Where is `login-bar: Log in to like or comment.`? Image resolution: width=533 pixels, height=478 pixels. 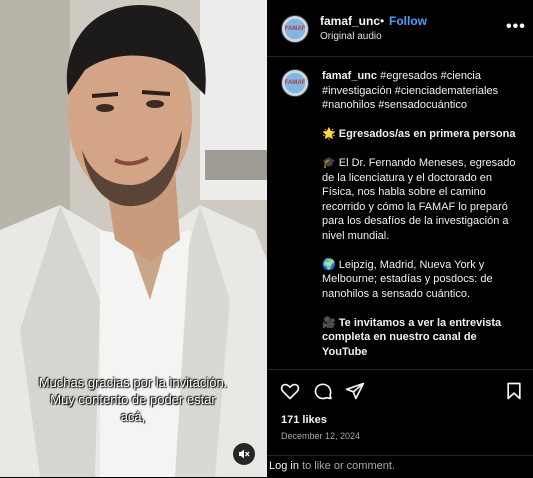
login-bar: Log in to like or comment. is located at coordinates (400, 466).